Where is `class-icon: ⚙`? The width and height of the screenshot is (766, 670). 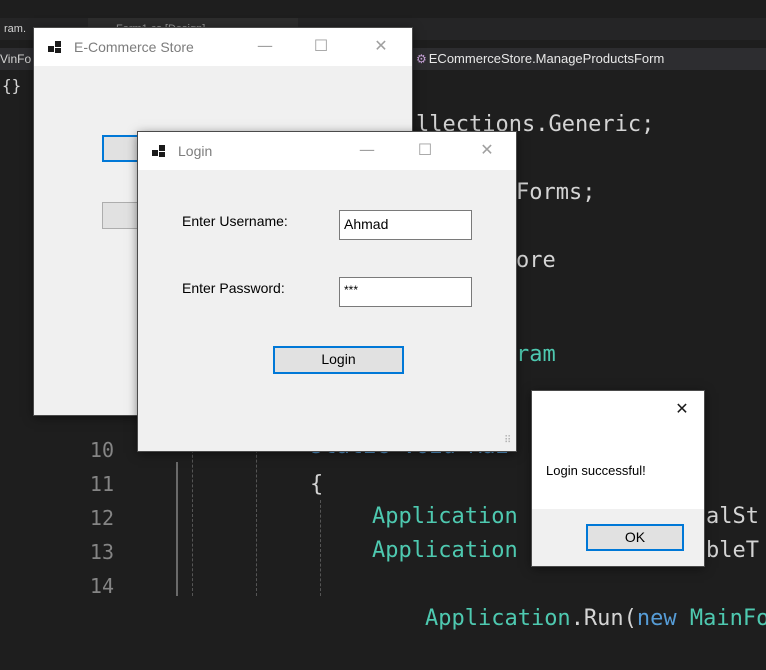 class-icon: ⚙ is located at coordinates (421, 59).